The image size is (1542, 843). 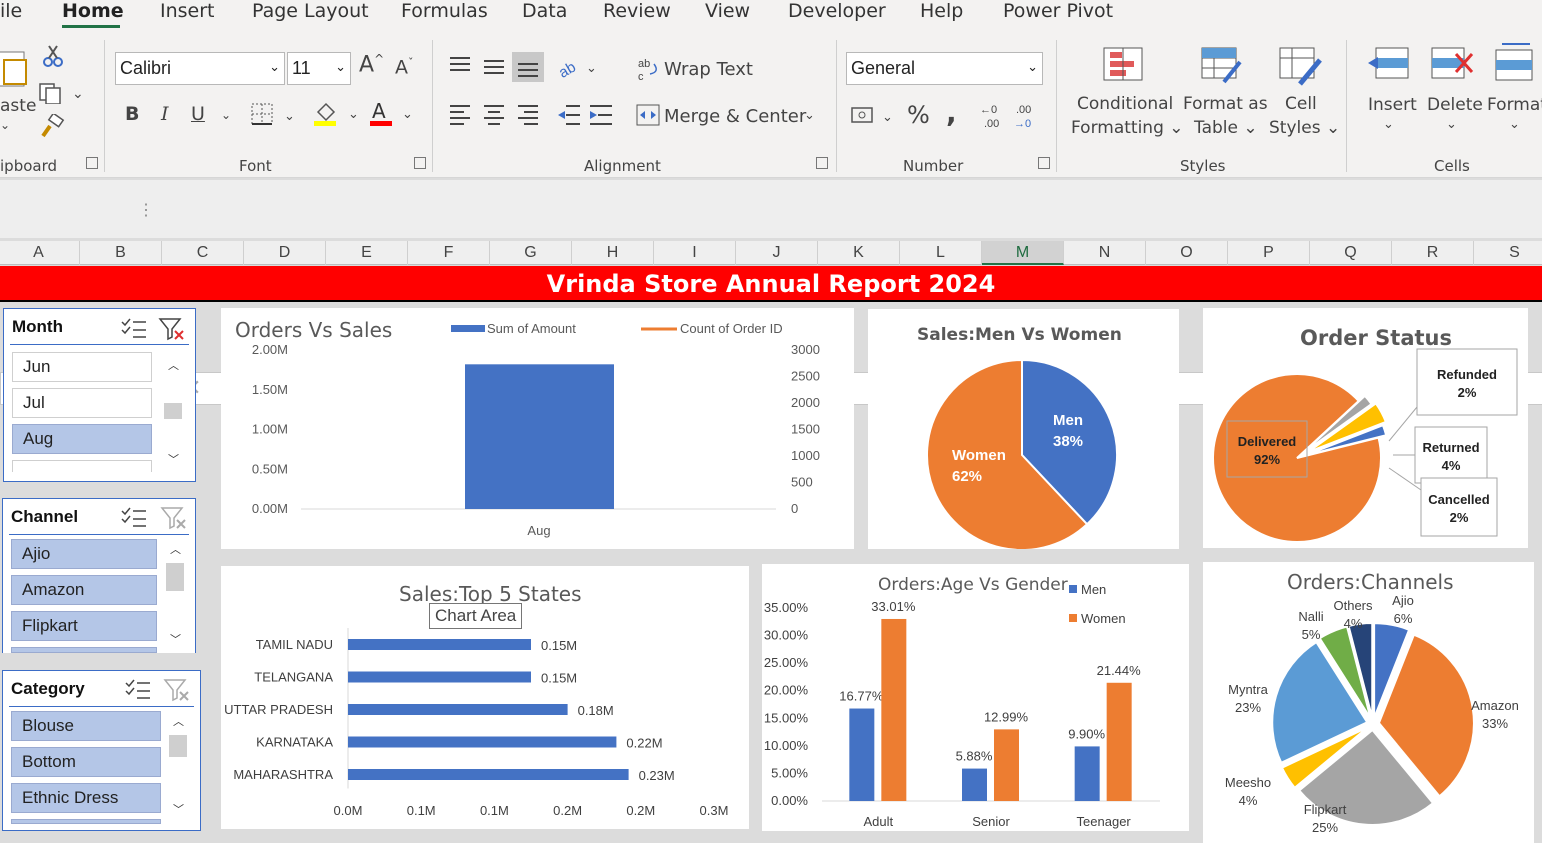 I want to click on cell-styles-label: Cell, so click(x=1301, y=104).